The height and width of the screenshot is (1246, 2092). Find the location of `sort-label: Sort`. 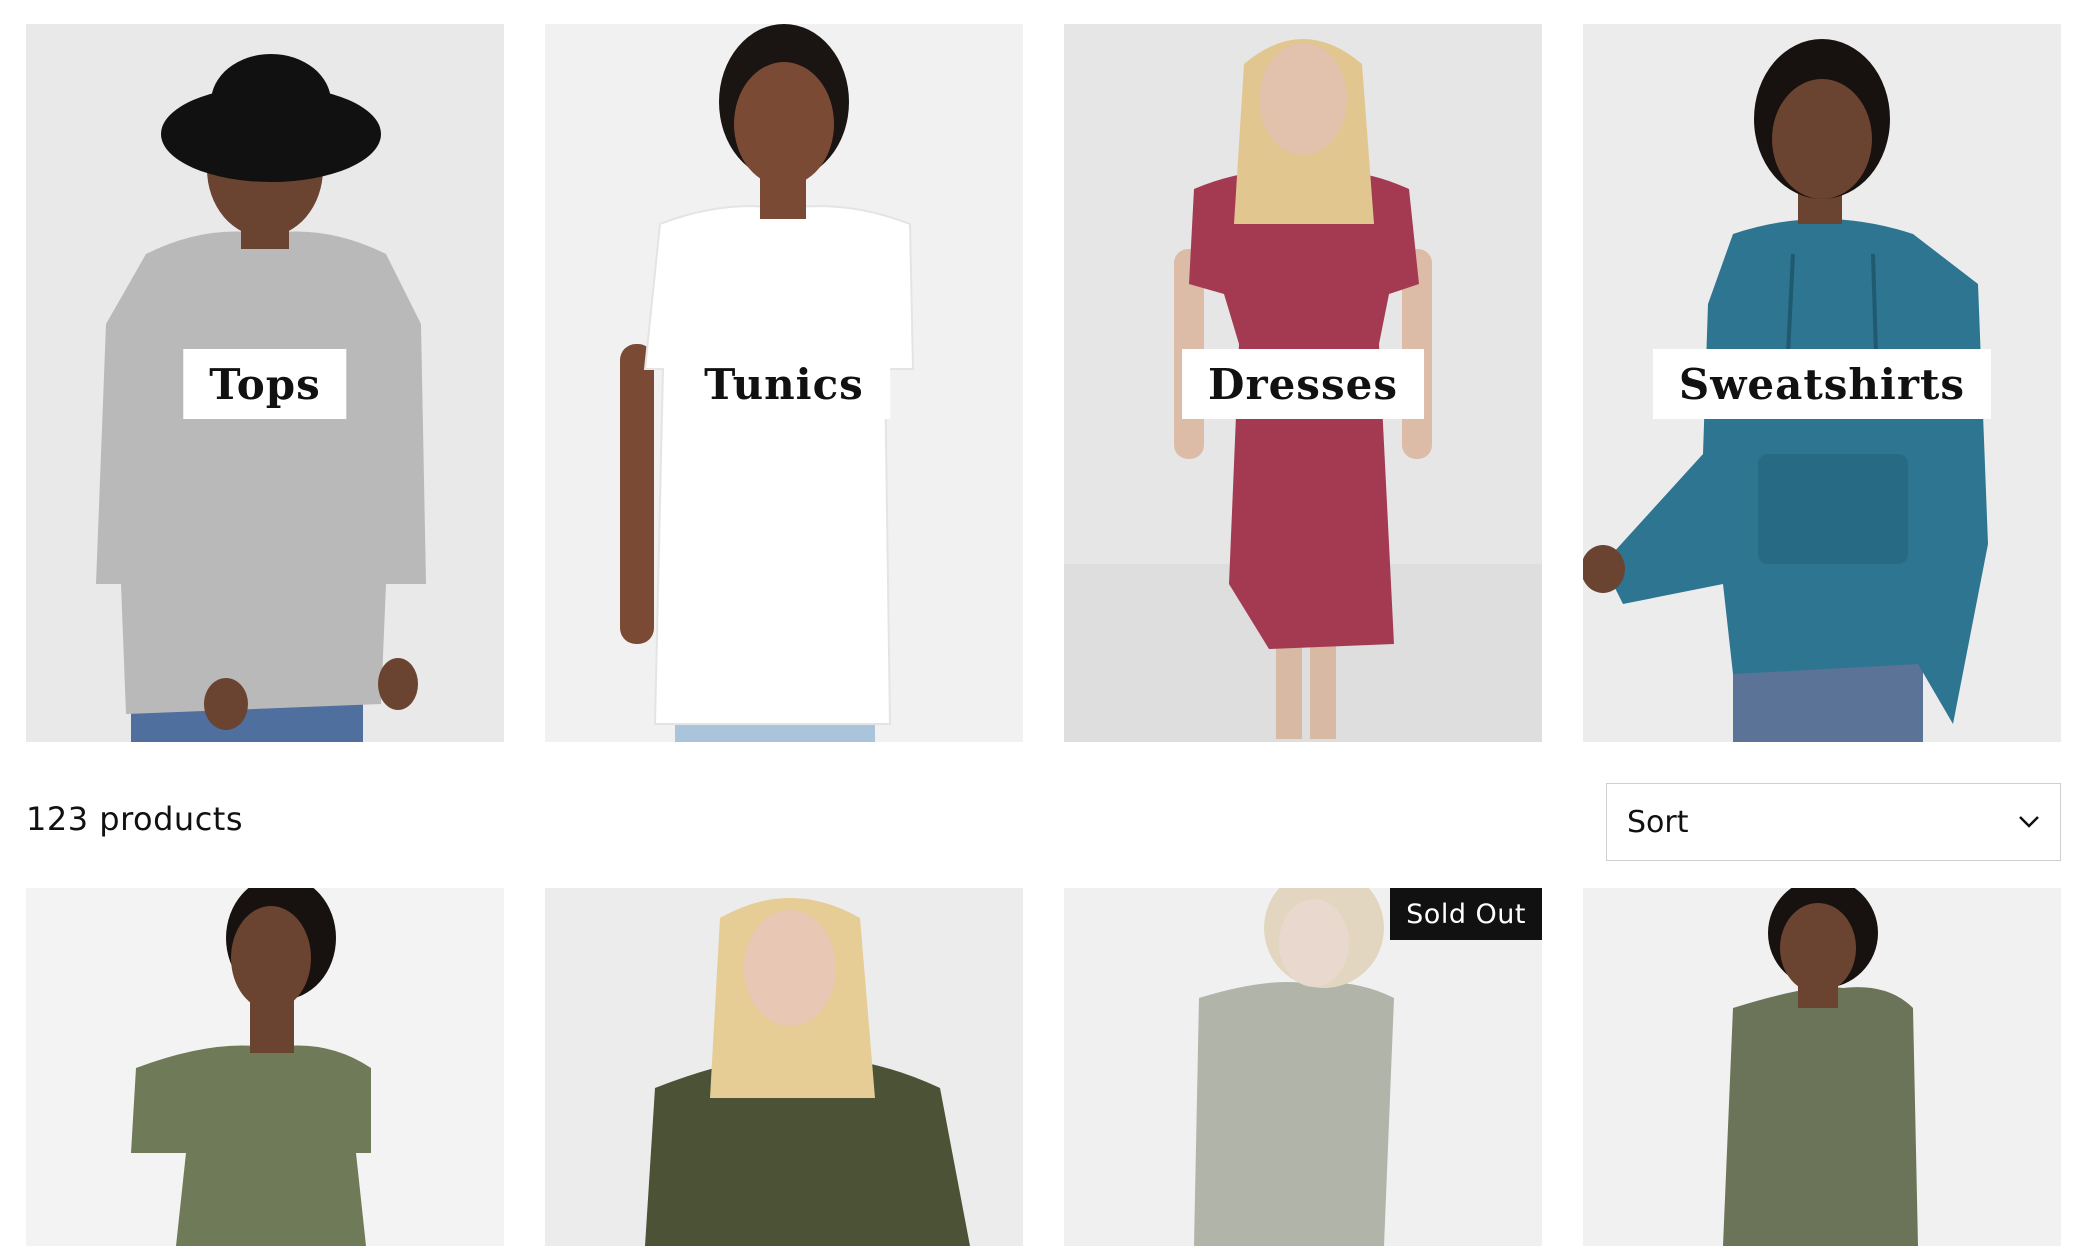

sort-label: Sort is located at coordinates (1658, 822).